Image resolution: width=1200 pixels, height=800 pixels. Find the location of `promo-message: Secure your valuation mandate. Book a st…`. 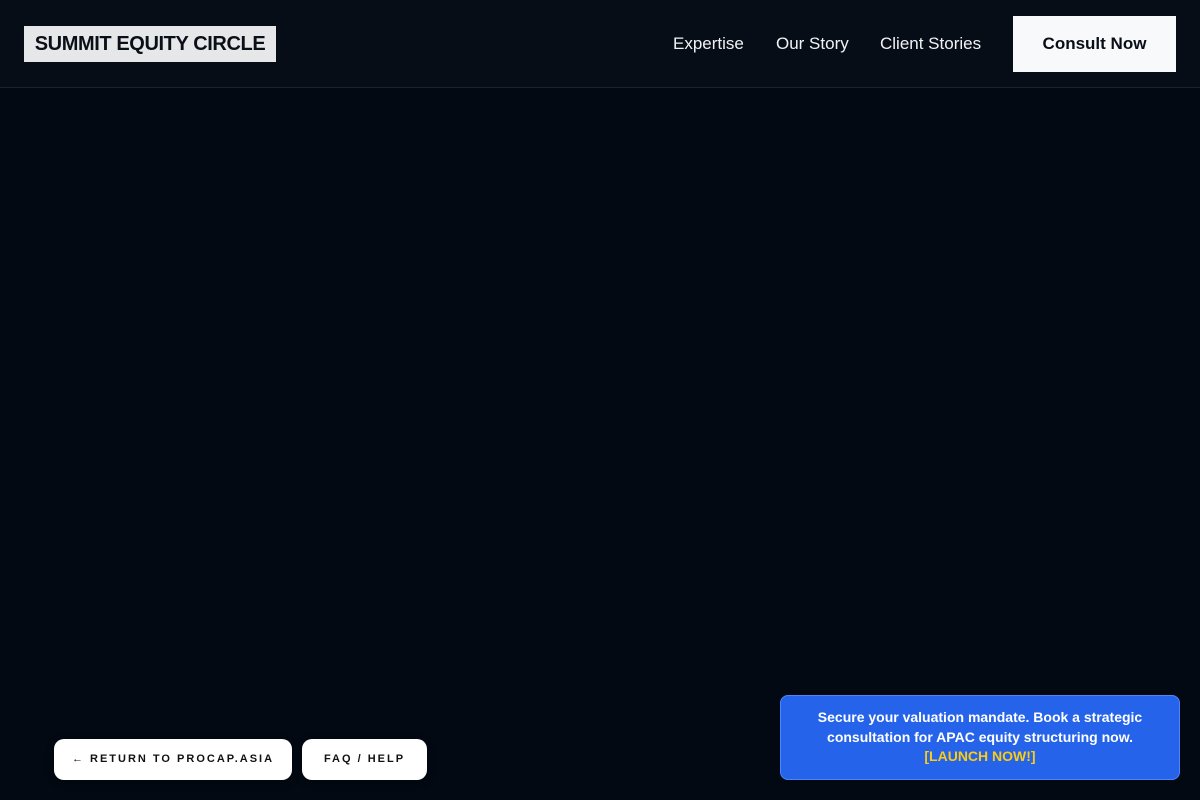

promo-message: Secure your valuation mandate. Book a st… is located at coordinates (980, 727).